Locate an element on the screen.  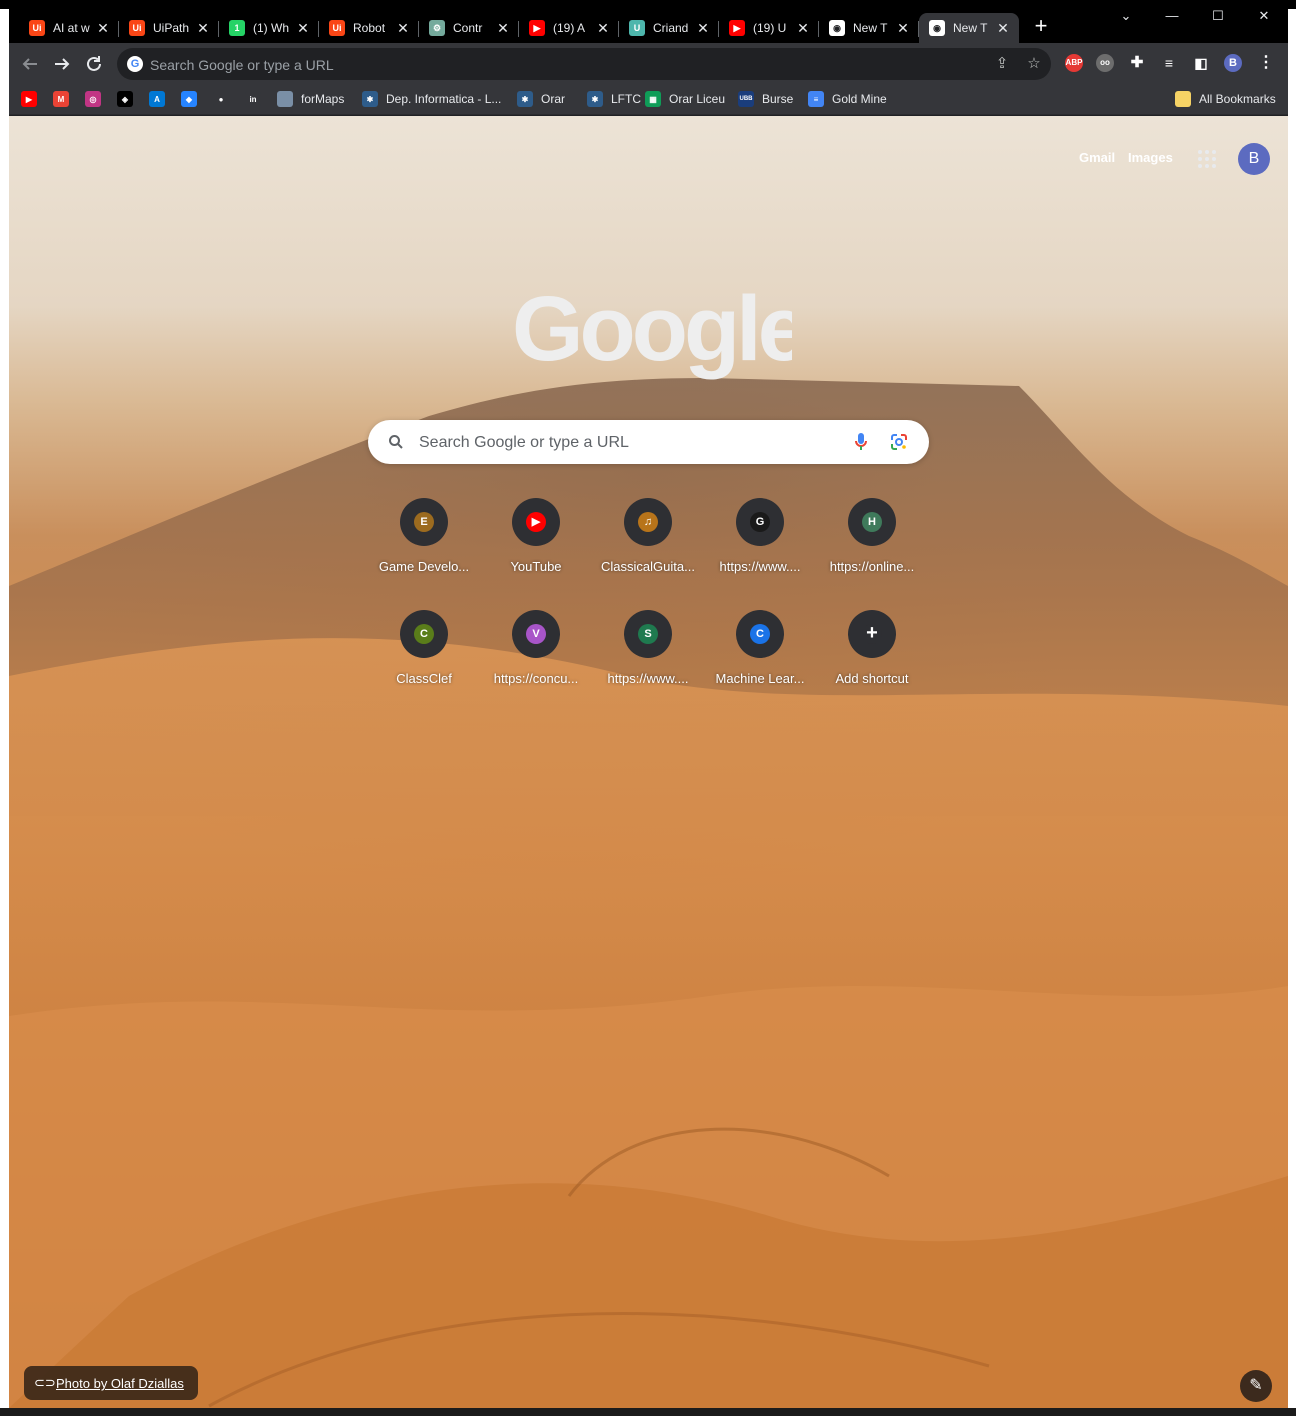
tab: U Criand ✕ is located at coordinates (669, 28).